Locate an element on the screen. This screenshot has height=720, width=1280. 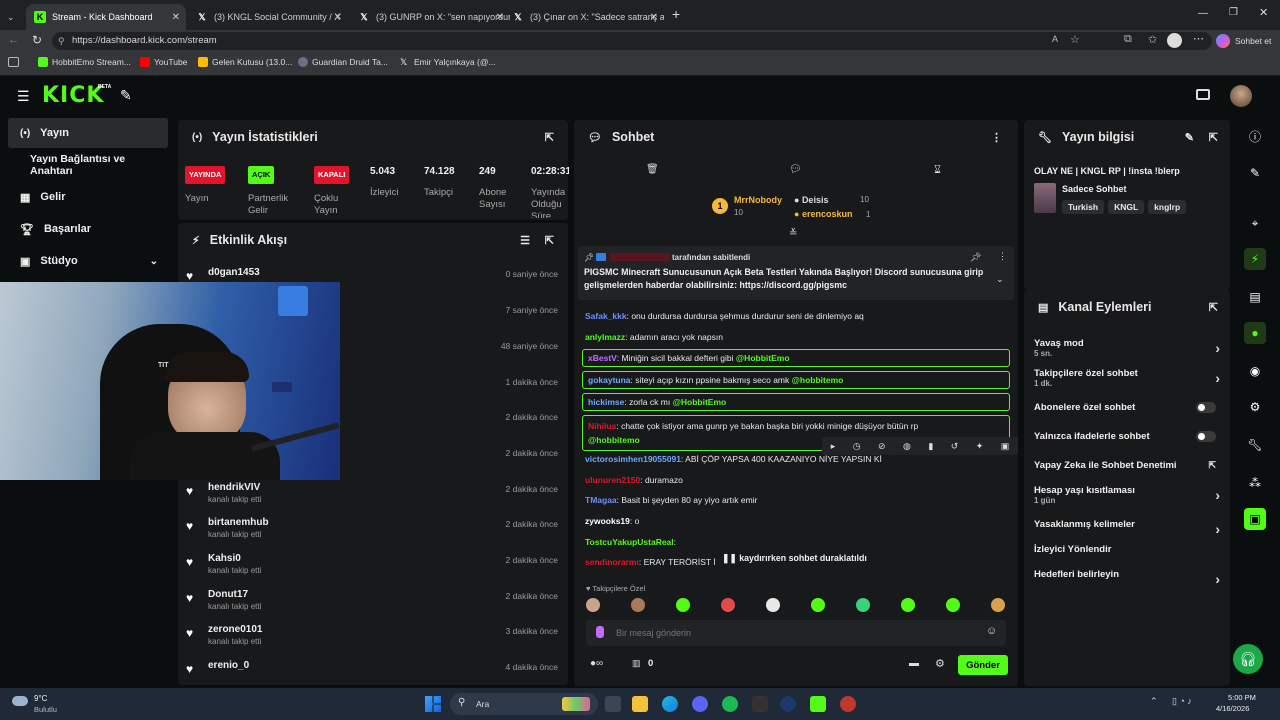
url-field: ⚲ https://dashboard.kick.com/stream is located at coordinates (632, 41).